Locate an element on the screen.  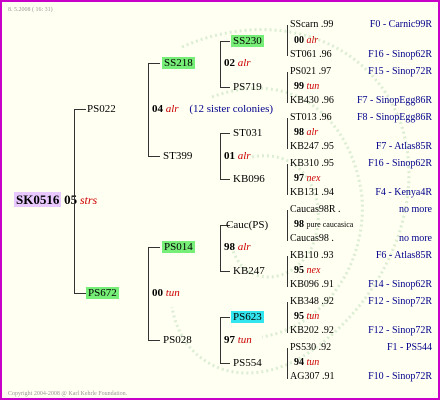
mfm-id: KB247 is located at coordinates (249, 271).